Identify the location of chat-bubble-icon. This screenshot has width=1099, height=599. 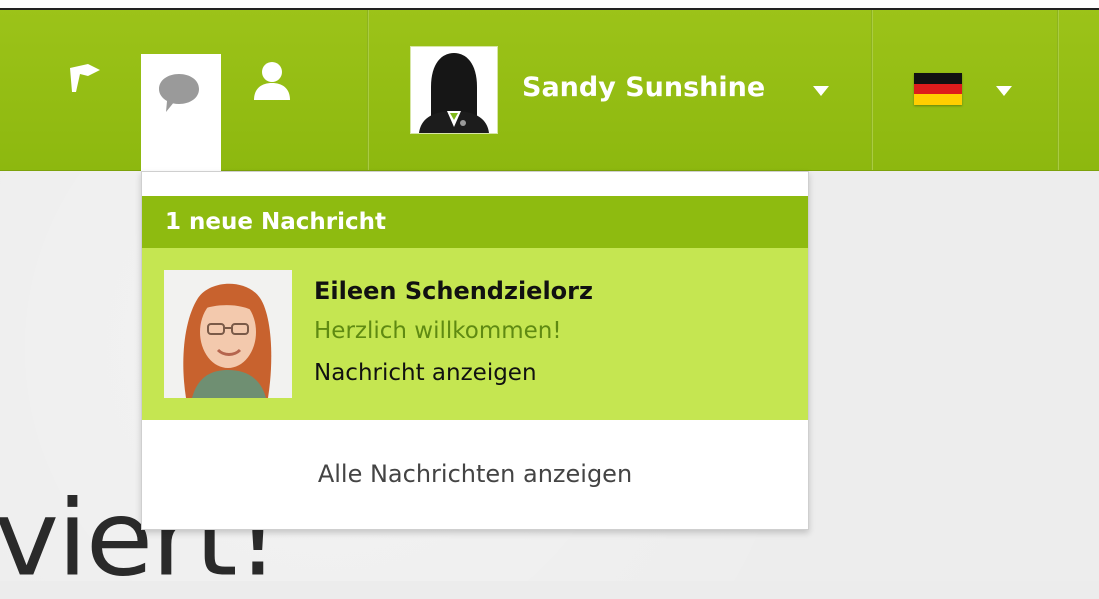
(179, 95).